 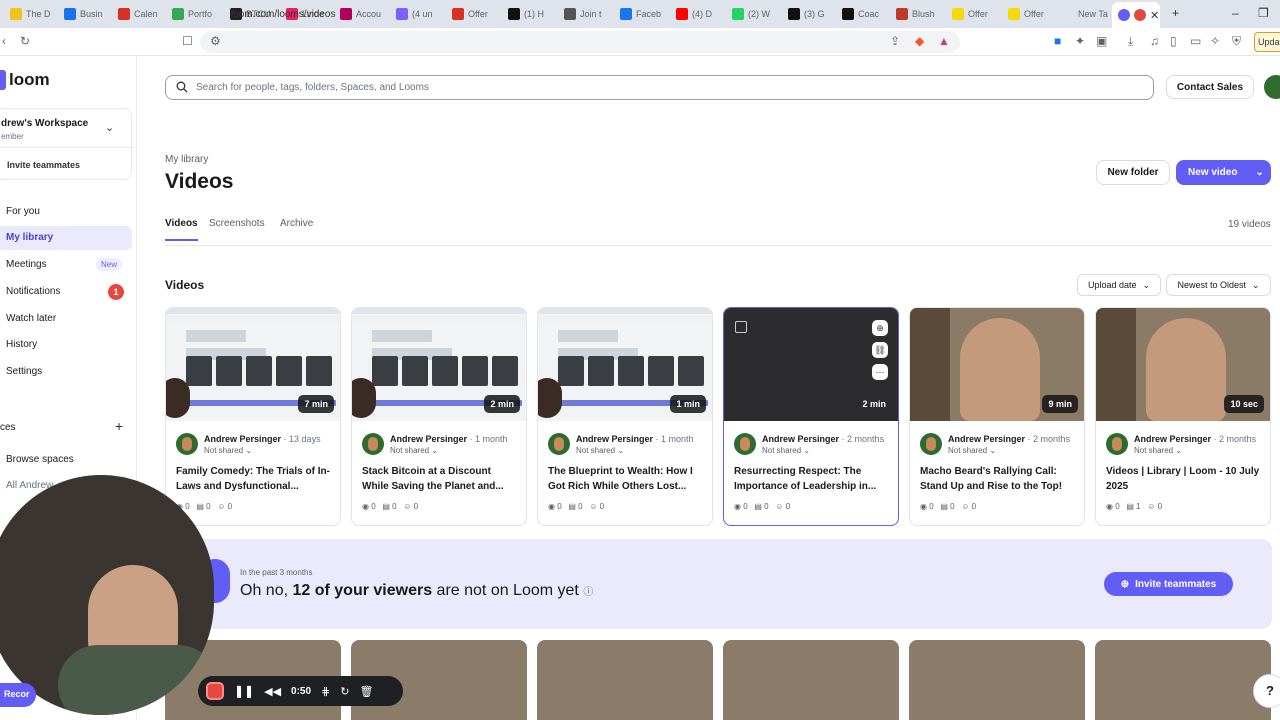 What do you see at coordinates (272, 691) in the screenshot?
I see `rewind-icon: ◀◀` at bounding box center [272, 691].